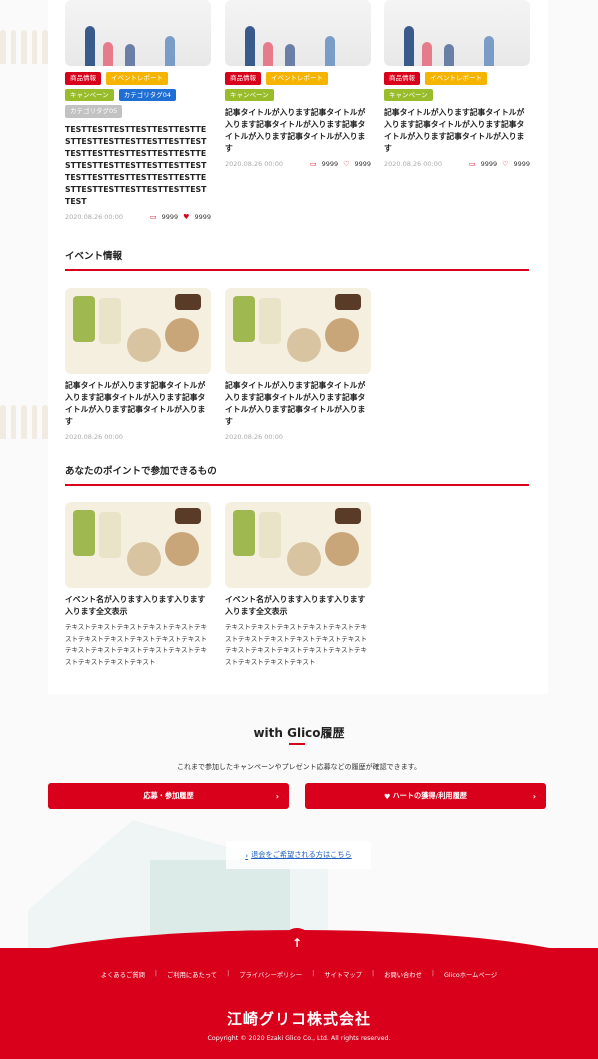  Describe the element at coordinates (299, 1003) in the screenshot. I see `footer` at that location.